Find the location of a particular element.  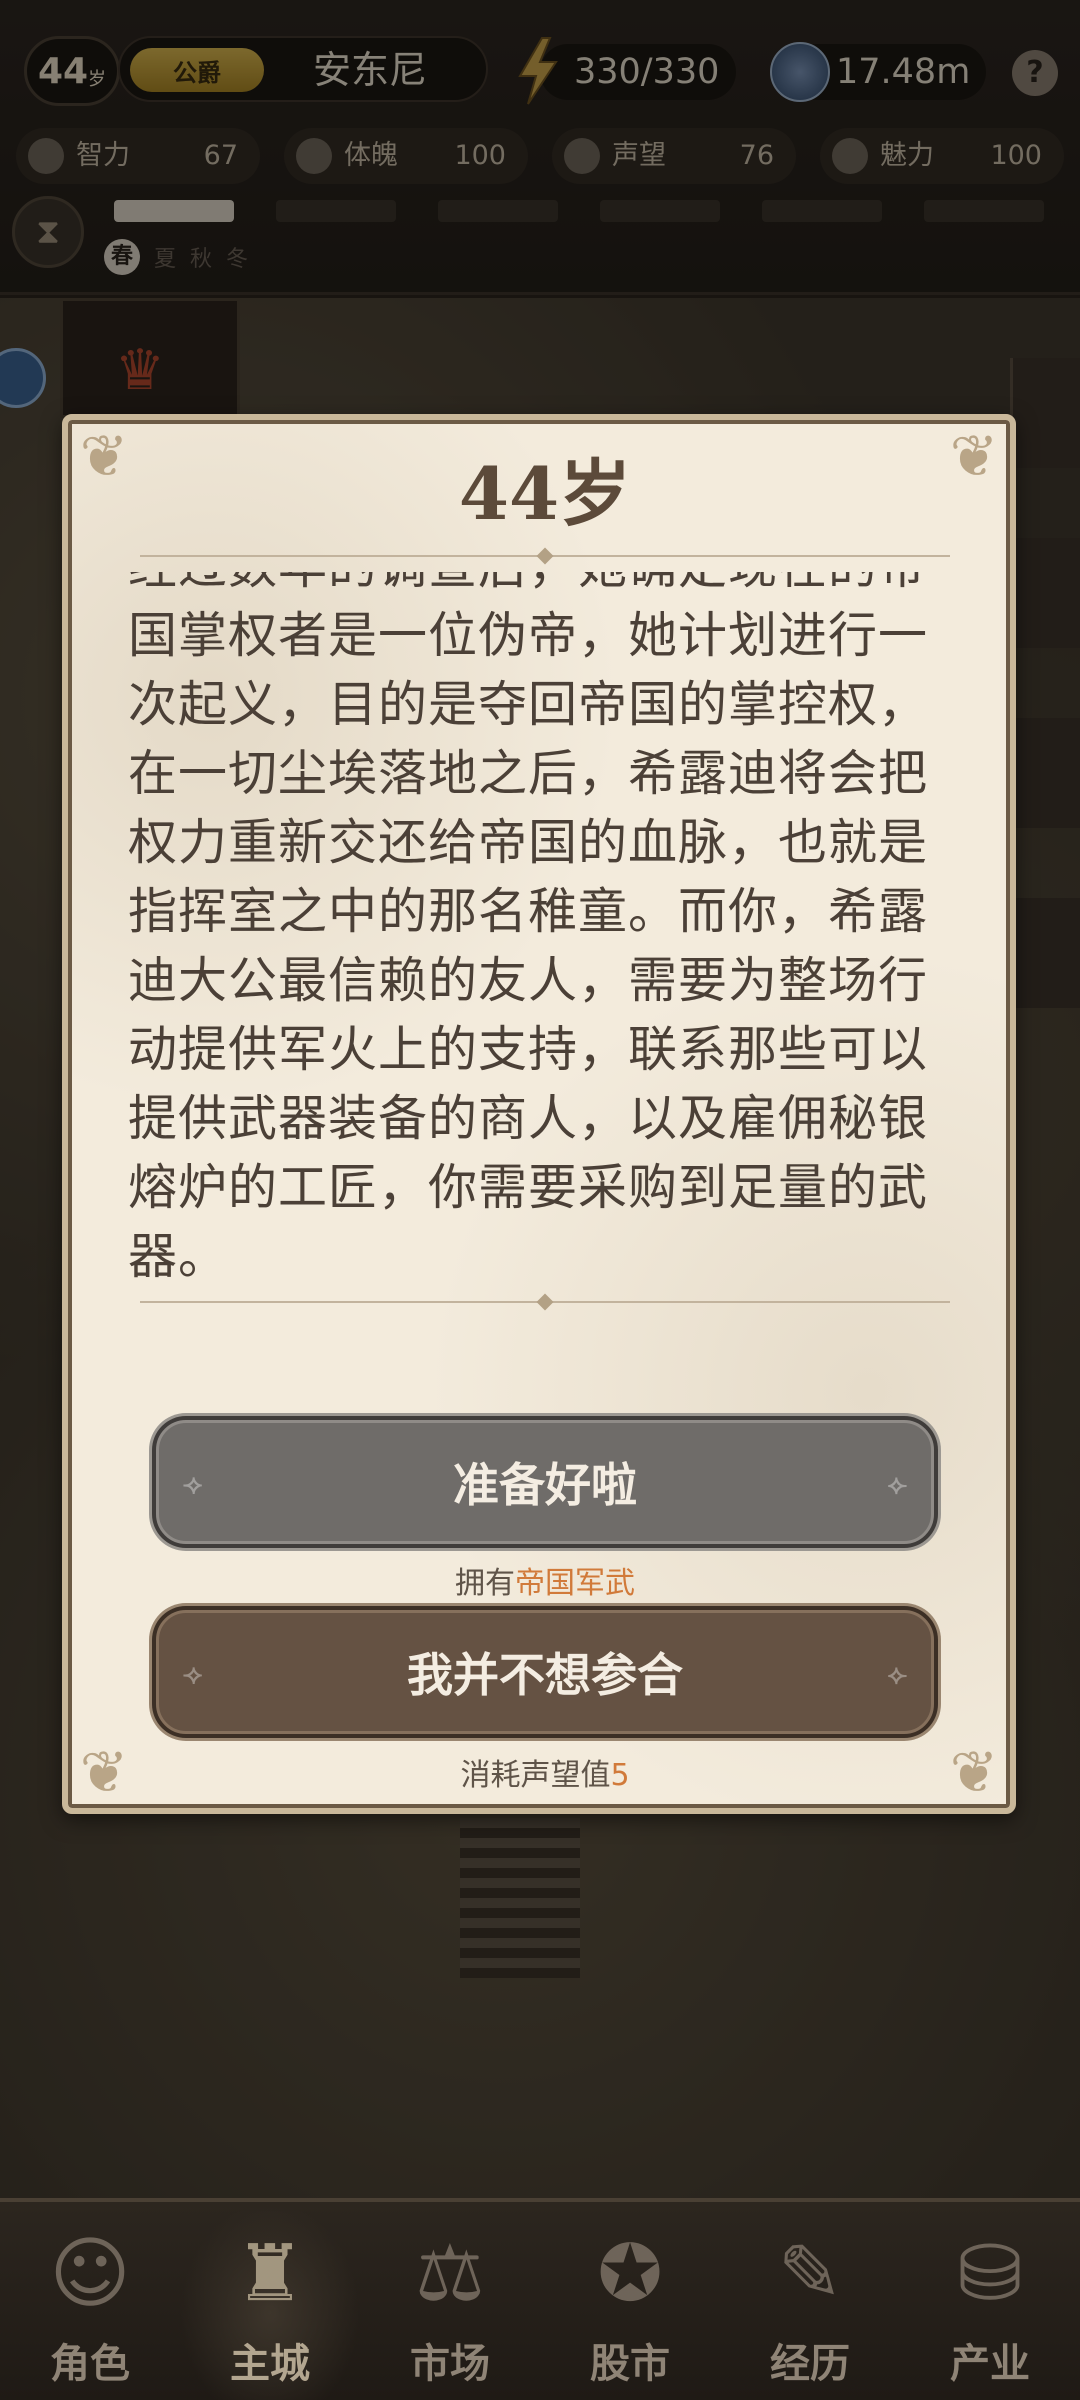

nav-label: 股市 is located at coordinates (630, 2363).